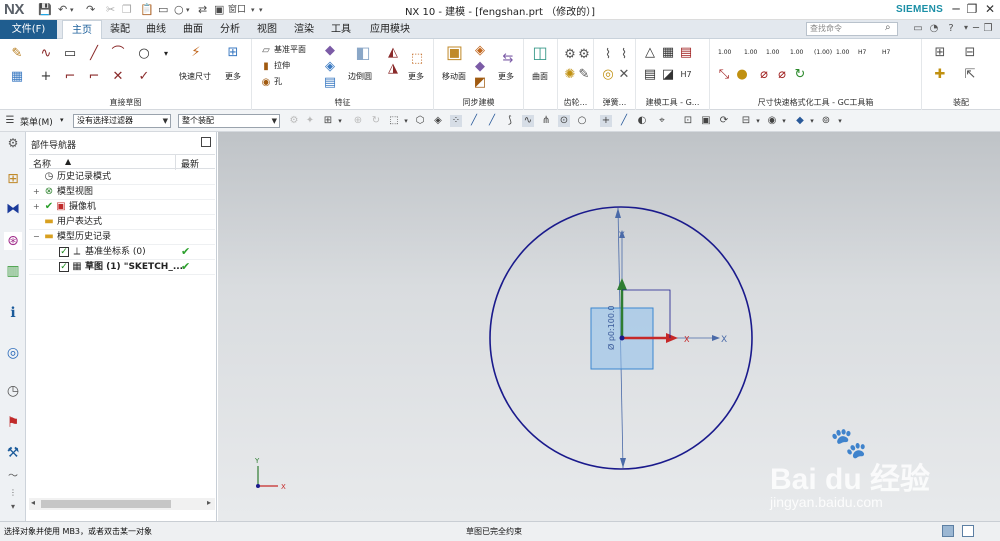  Describe the element at coordinates (28, 29) in the screenshot. I see `file-menu: 文件(F)` at that location.